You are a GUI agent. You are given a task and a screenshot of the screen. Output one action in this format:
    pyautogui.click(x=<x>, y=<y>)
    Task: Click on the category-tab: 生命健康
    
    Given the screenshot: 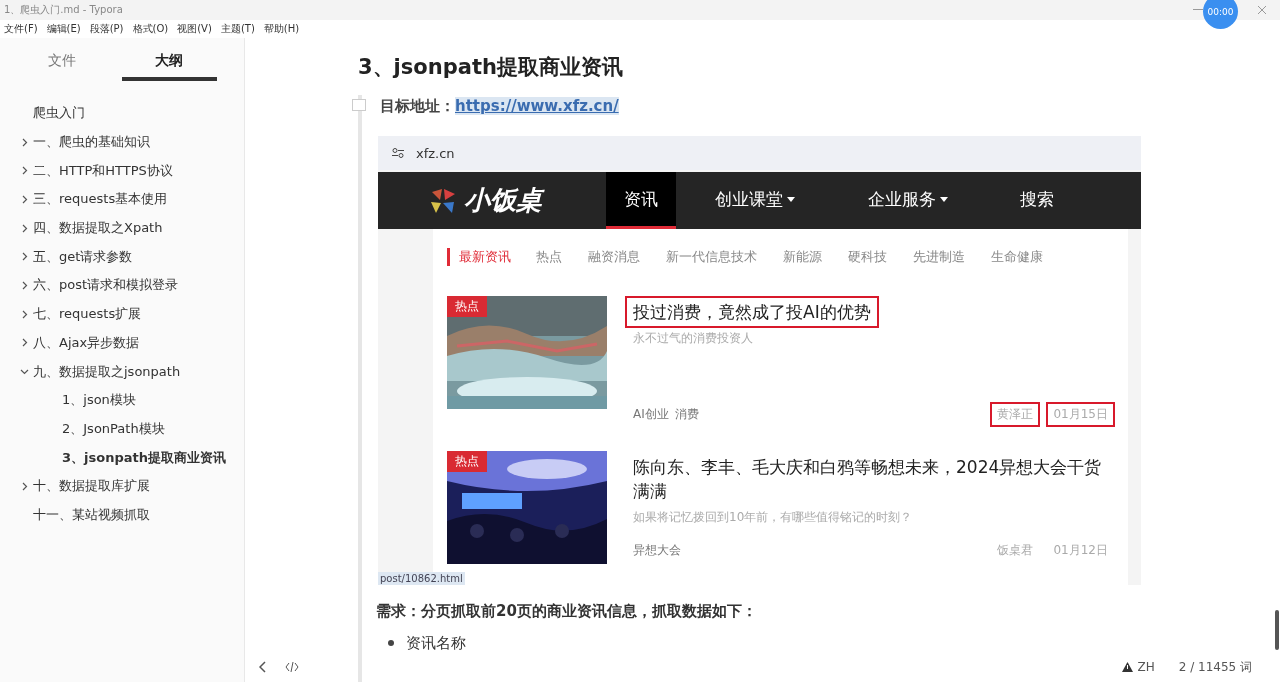 What is the action you would take?
    pyautogui.click(x=1017, y=257)
    